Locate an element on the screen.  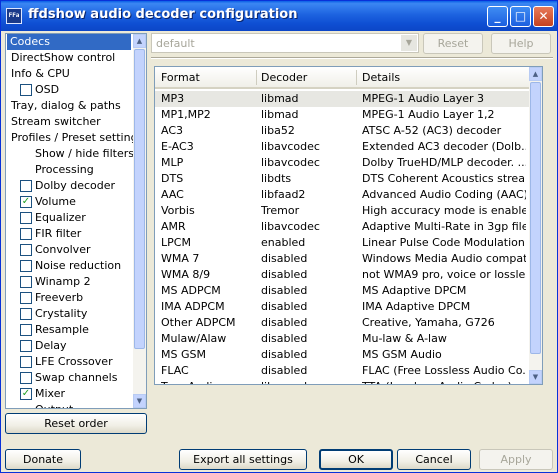
sidebar-item-resample: Resample is located at coordinates (48, 330).